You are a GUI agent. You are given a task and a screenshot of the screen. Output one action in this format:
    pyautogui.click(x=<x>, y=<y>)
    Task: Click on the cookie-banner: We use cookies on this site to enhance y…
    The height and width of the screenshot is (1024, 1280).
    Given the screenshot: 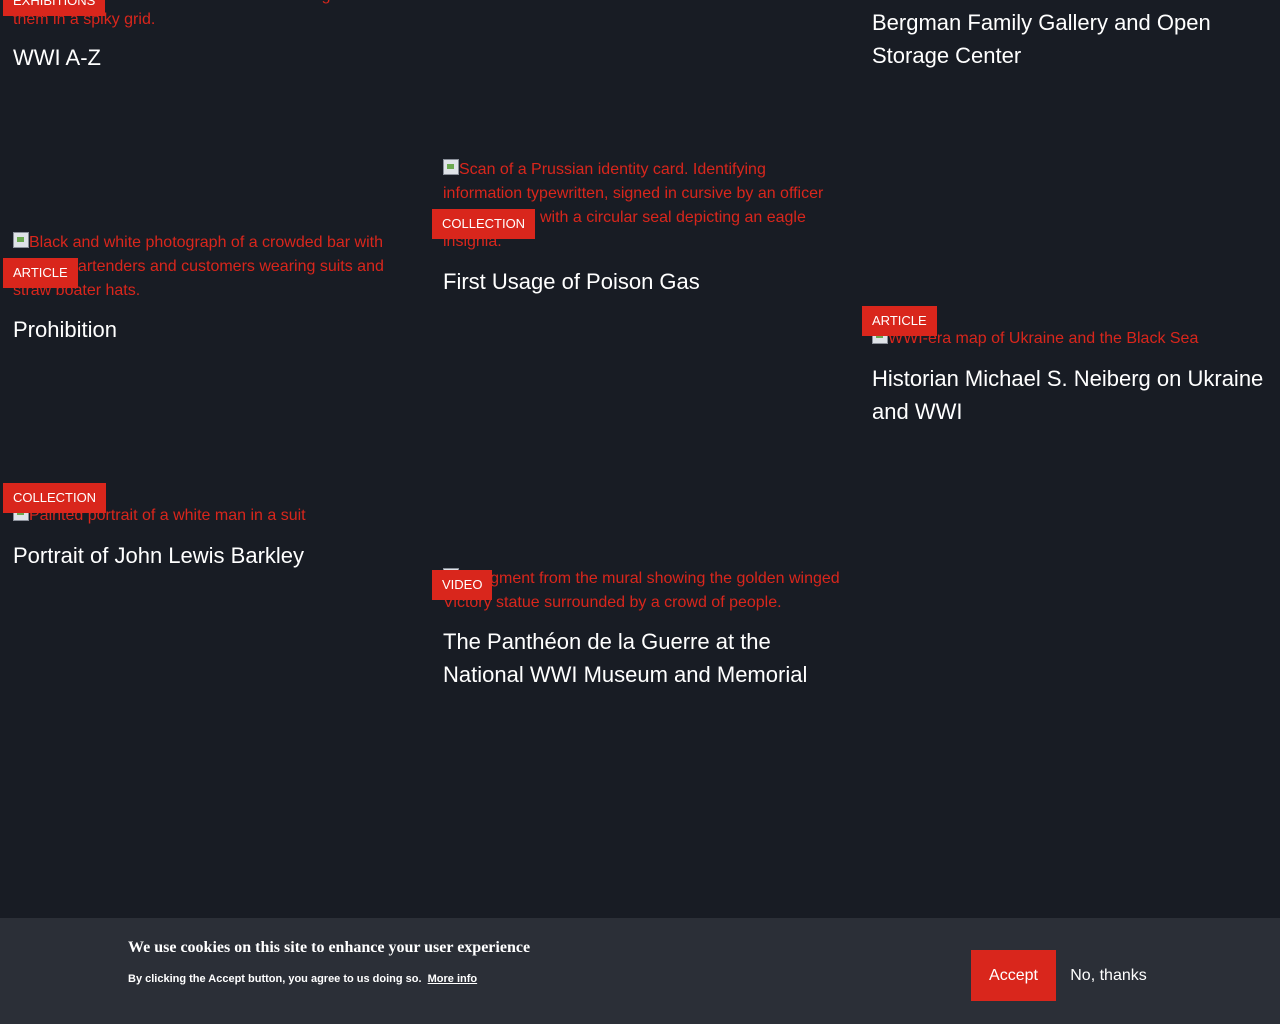 What is the action you would take?
    pyautogui.click(x=640, y=971)
    